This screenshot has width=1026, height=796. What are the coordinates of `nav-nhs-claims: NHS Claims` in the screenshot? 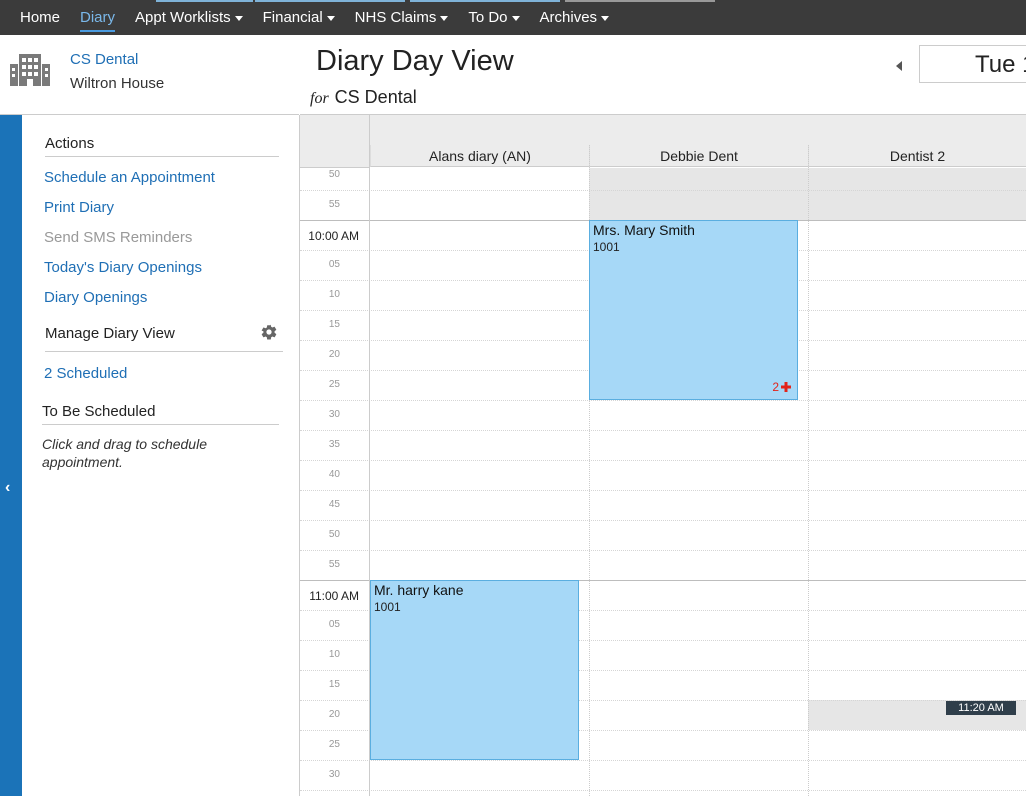 It's located at (402, 17).